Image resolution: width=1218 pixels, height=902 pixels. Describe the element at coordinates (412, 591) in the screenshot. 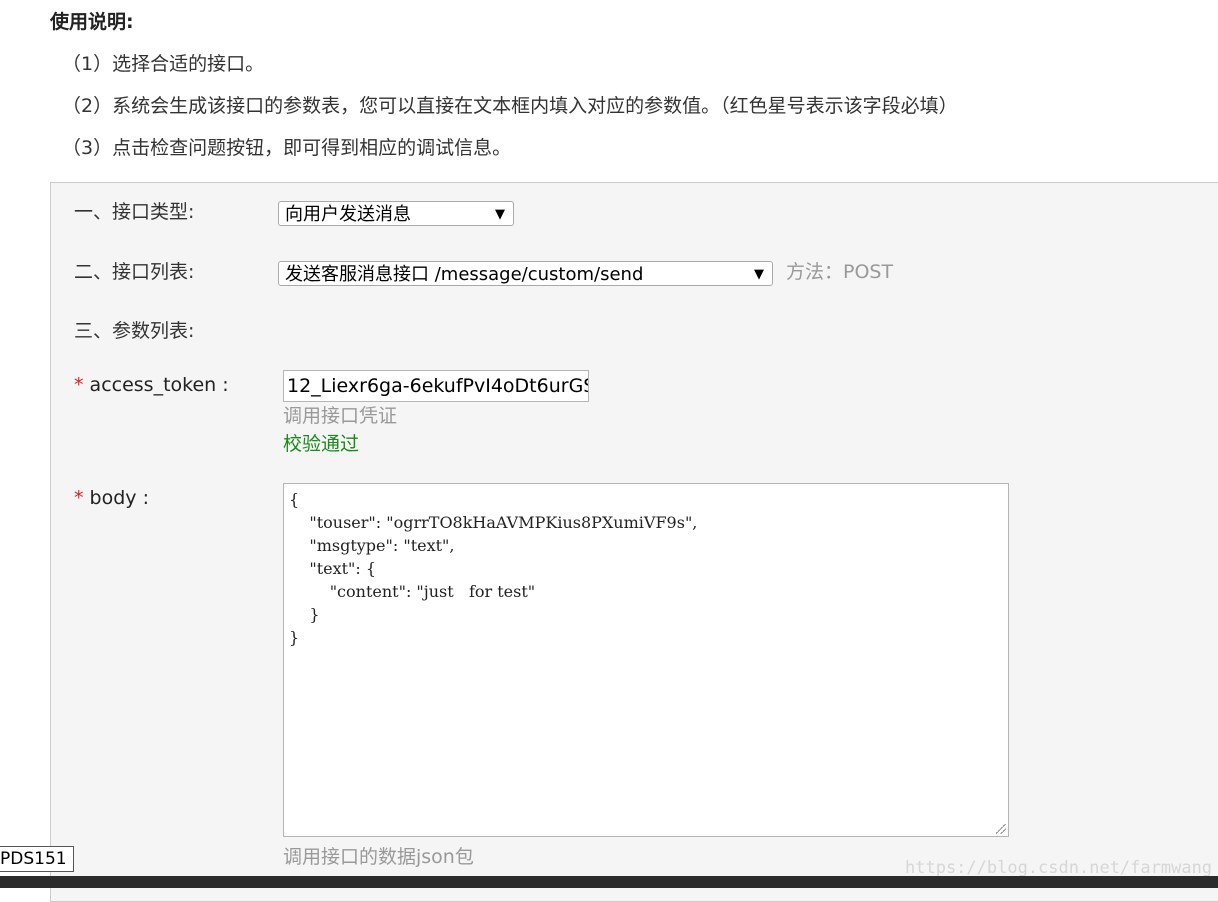

I see `code-line: "content": "just for test"` at that location.